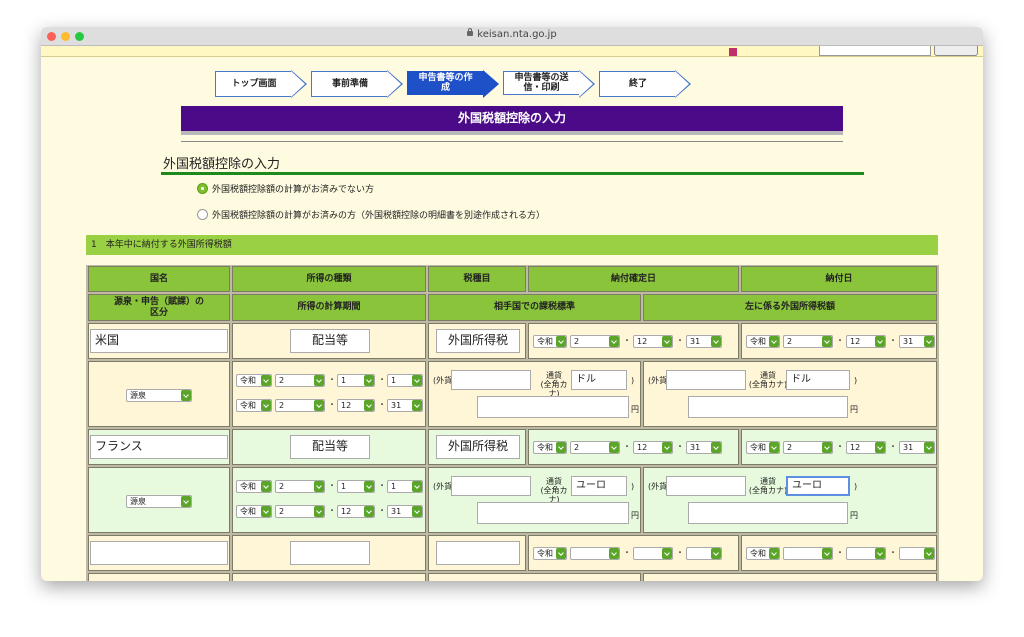  I want to click on tax-base-cell: (外貨 通貨 (全角カナ) ドル ) 円, so click(534, 394).